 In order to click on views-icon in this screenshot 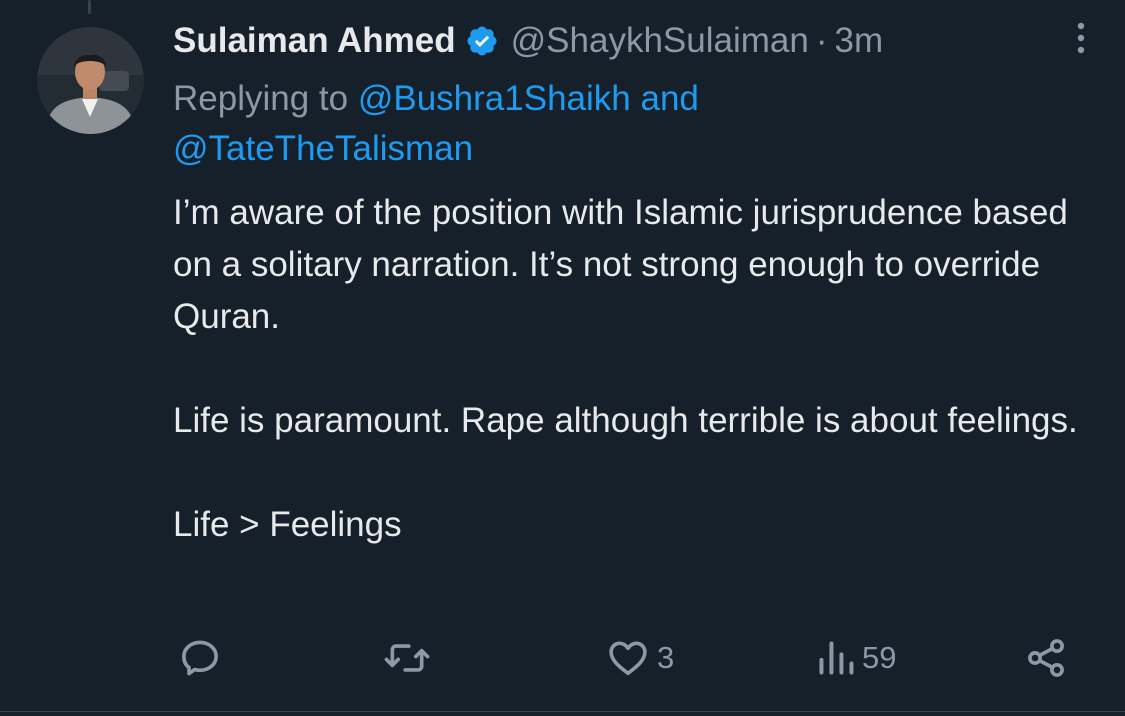, I will do `click(836, 658)`.